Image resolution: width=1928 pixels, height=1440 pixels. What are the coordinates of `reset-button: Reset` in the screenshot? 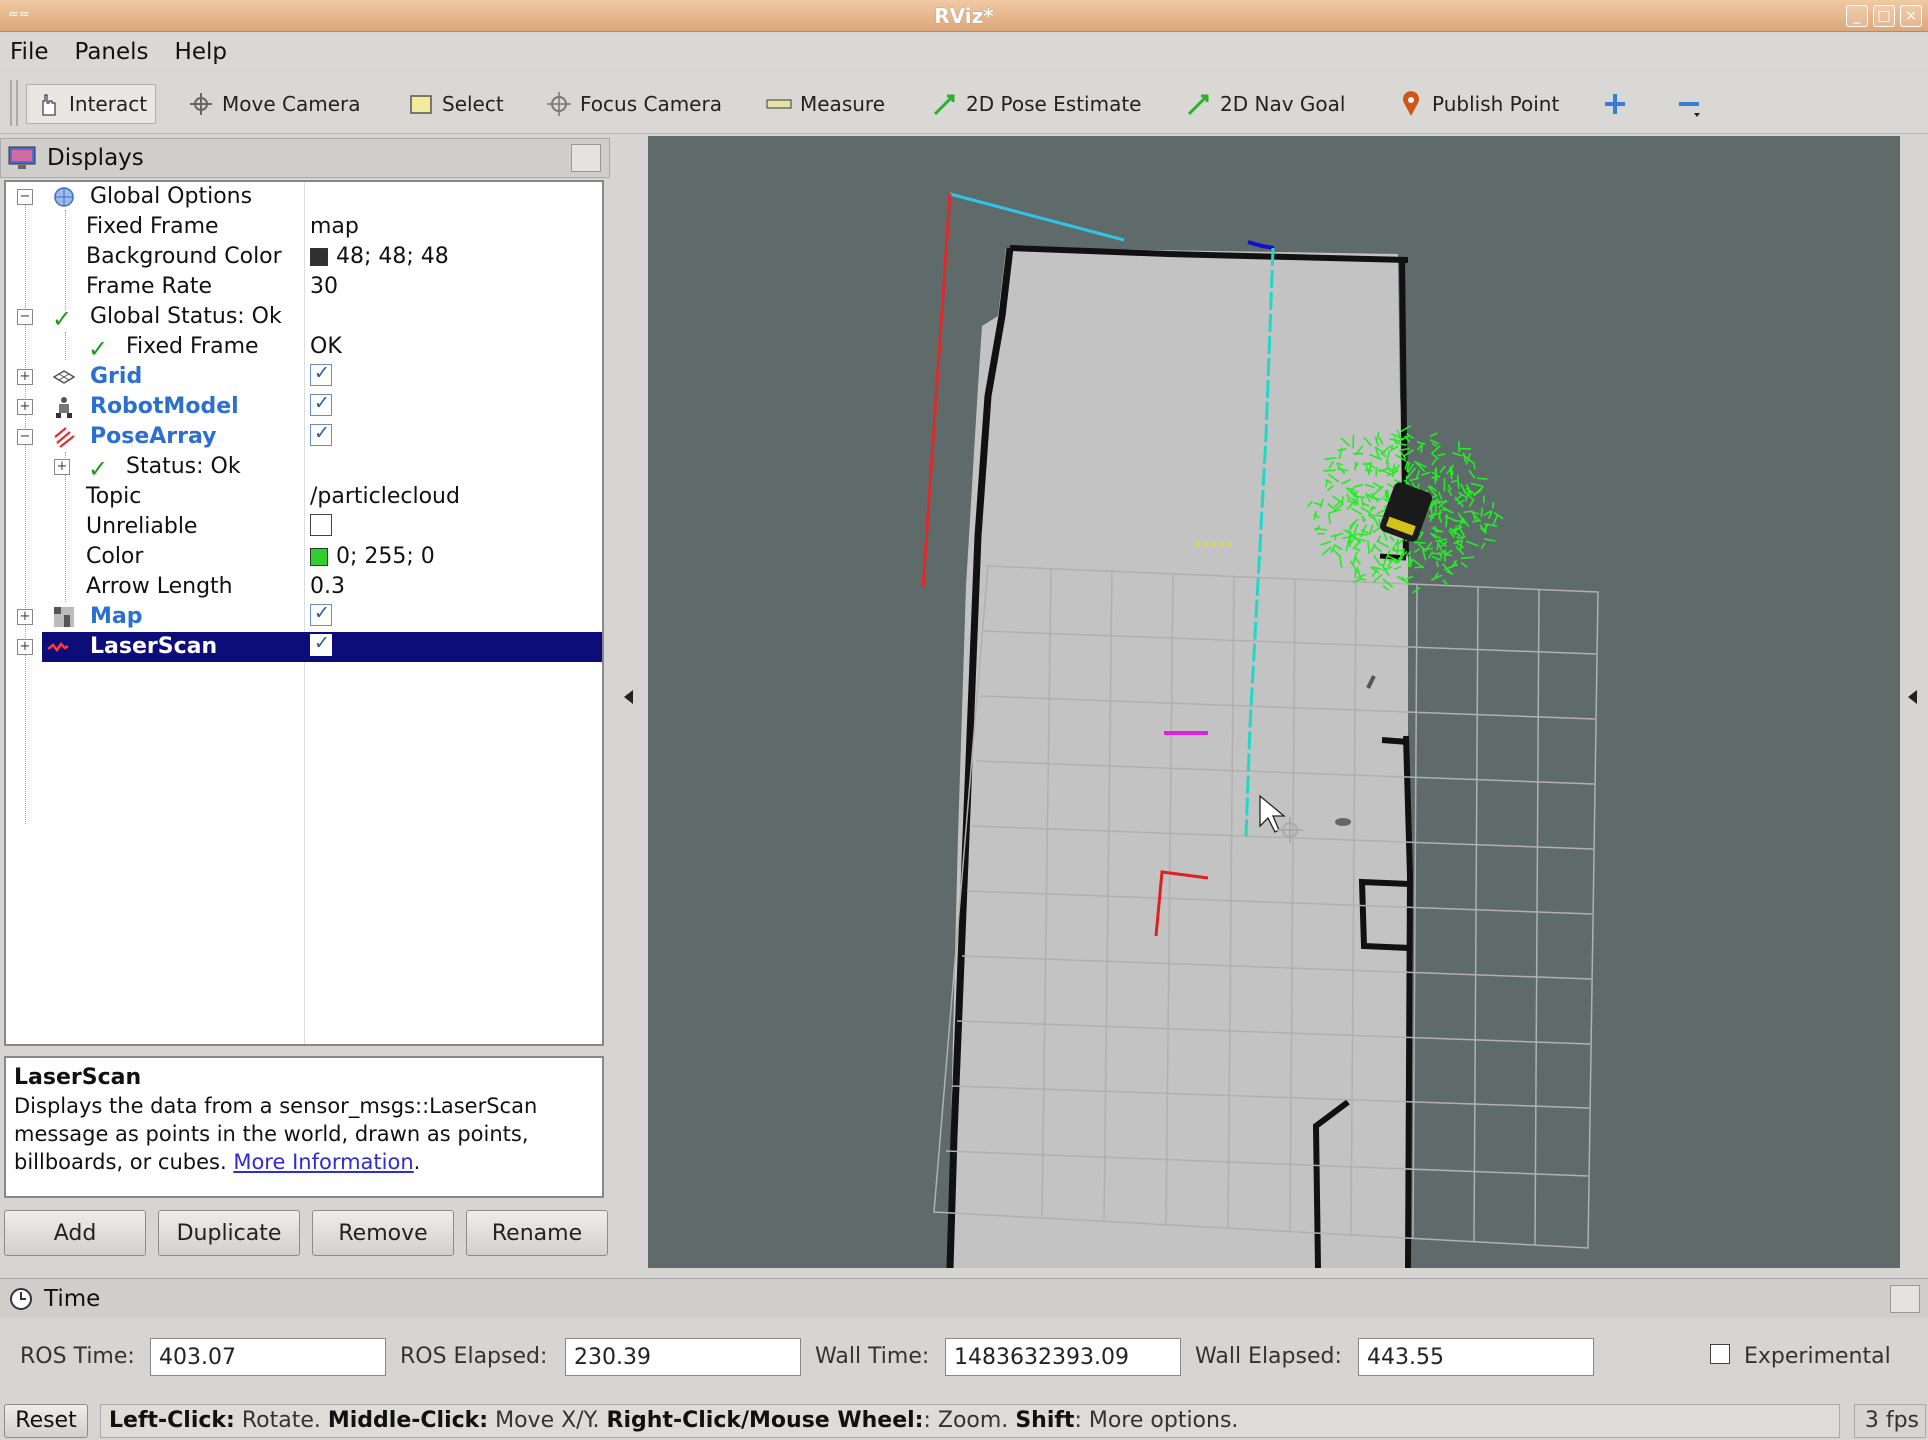 It's located at (46, 1421).